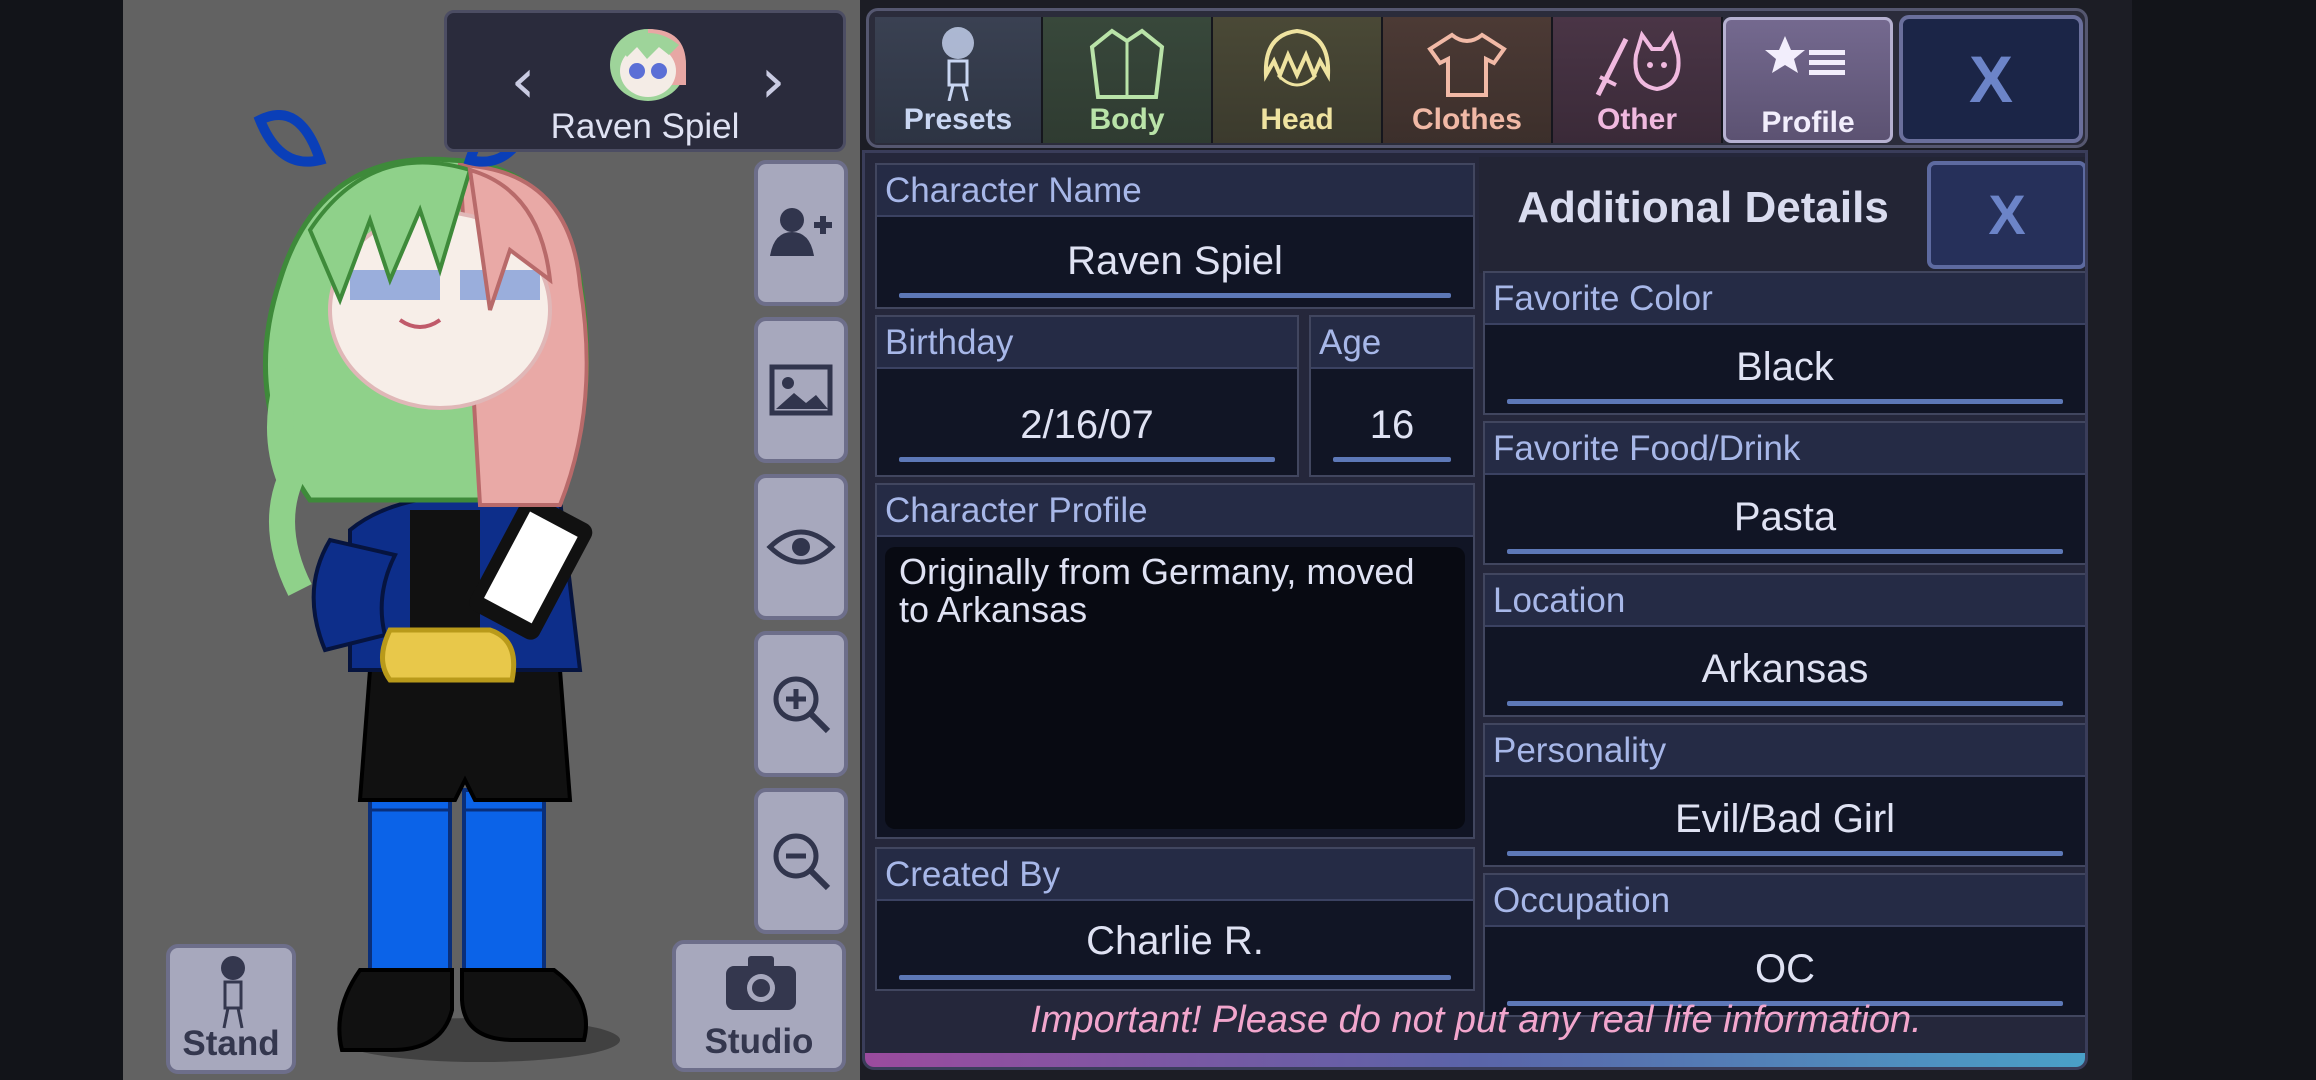 This screenshot has height=1080, width=2316. I want to click on add-character-button, so click(801, 233).